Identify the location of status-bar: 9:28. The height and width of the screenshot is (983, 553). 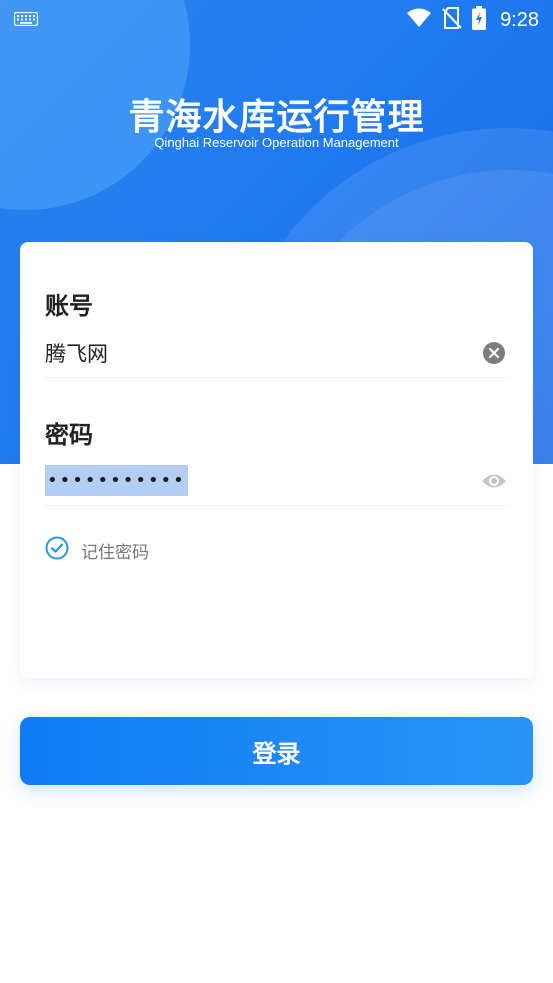
(276, 20).